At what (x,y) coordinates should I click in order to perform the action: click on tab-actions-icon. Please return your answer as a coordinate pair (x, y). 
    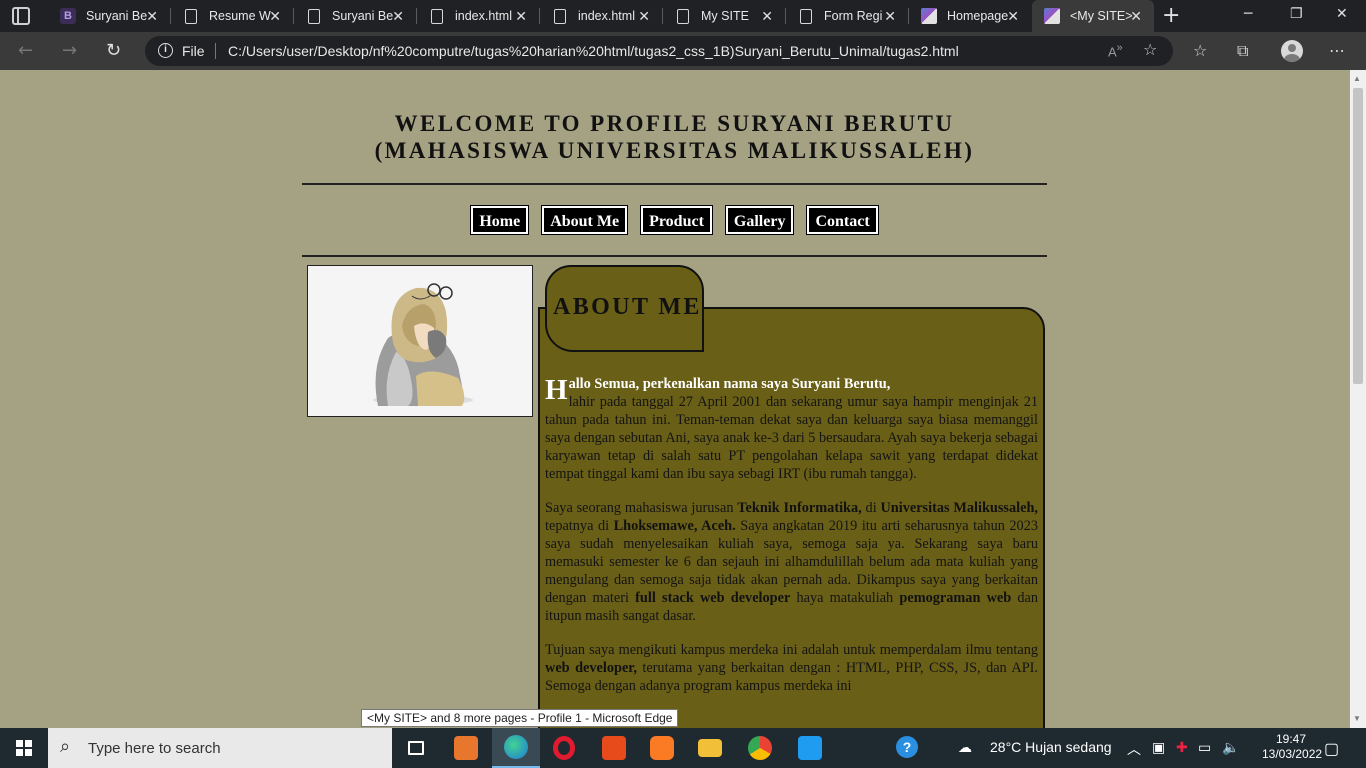
    Looking at the image, I should click on (21, 16).